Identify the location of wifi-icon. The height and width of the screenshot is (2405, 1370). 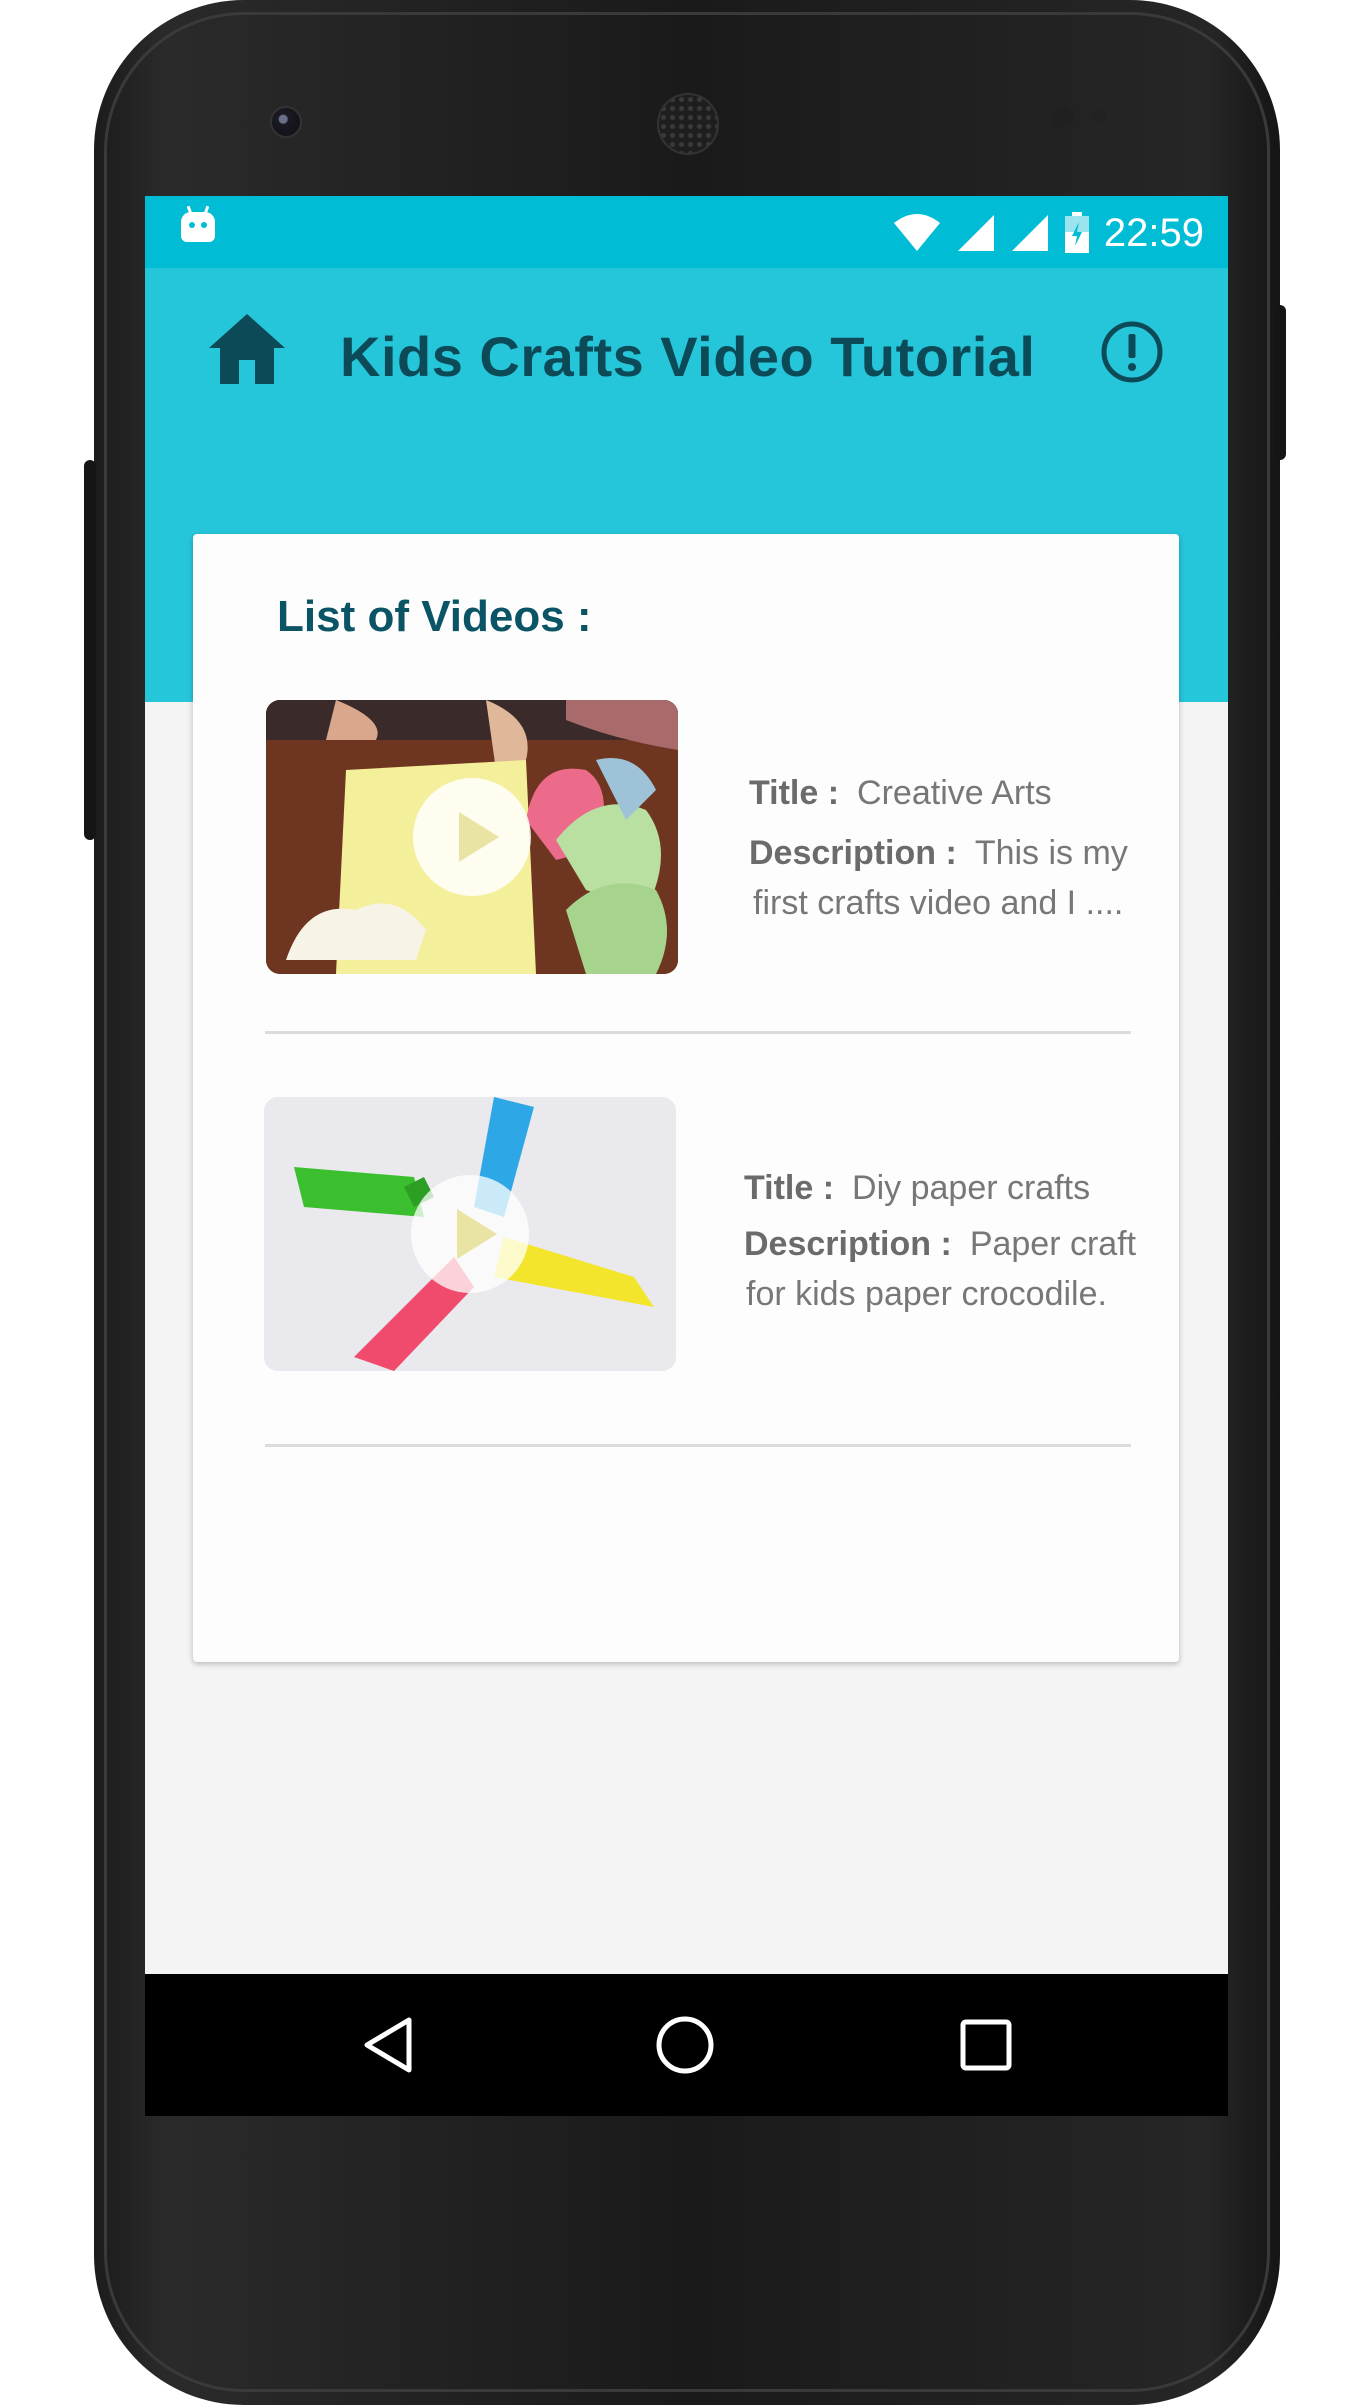
(916, 232).